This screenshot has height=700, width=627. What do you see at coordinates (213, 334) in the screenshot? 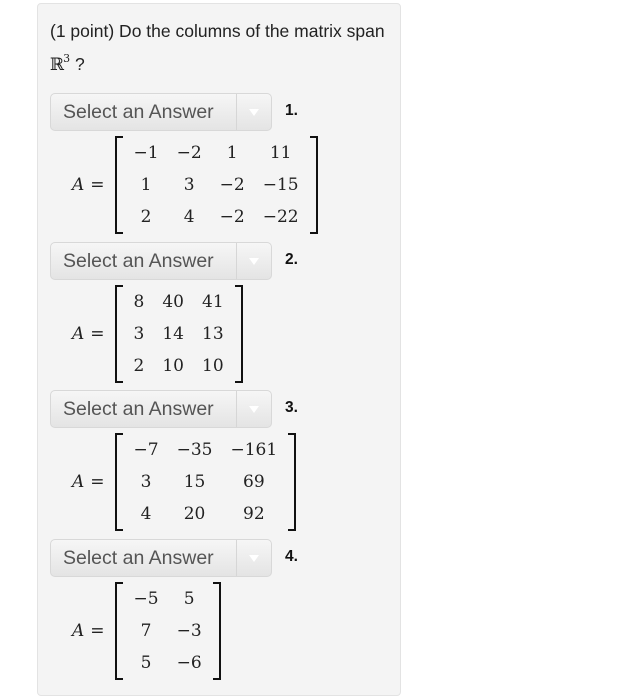
I see `matrix-entry: 13` at bounding box center [213, 334].